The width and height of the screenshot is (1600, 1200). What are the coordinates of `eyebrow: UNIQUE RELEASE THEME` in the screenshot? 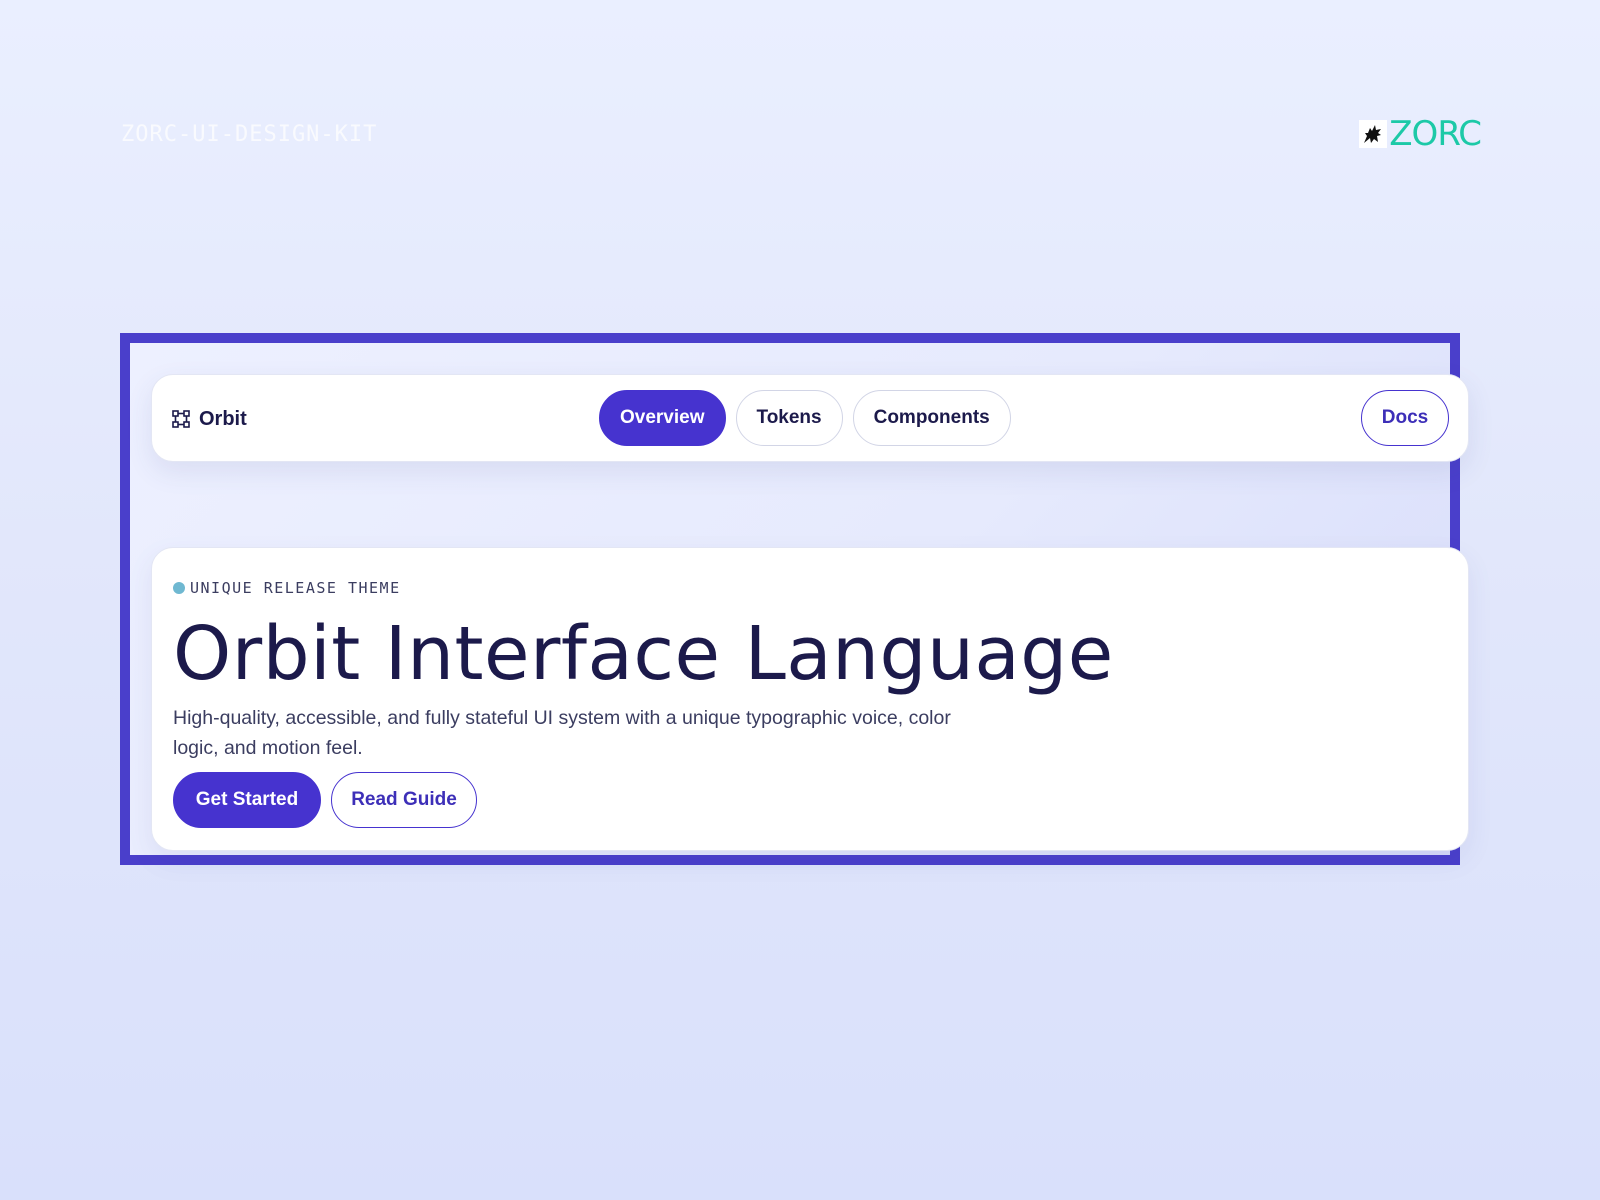 It's located at (287, 588).